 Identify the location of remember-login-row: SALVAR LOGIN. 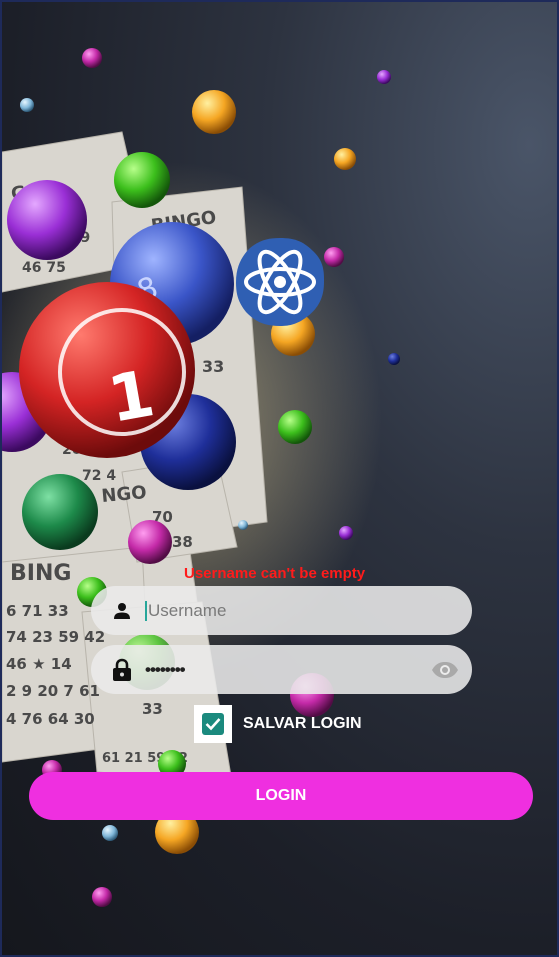
(278, 724).